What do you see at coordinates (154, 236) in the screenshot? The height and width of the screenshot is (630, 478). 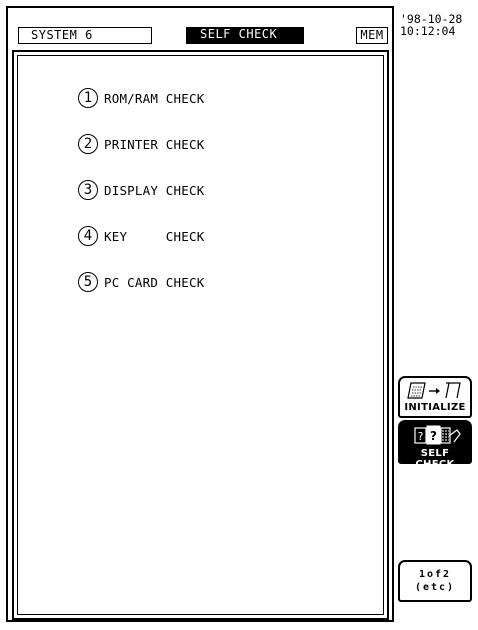 I see `menu-item-label: KEY CHECK` at bounding box center [154, 236].